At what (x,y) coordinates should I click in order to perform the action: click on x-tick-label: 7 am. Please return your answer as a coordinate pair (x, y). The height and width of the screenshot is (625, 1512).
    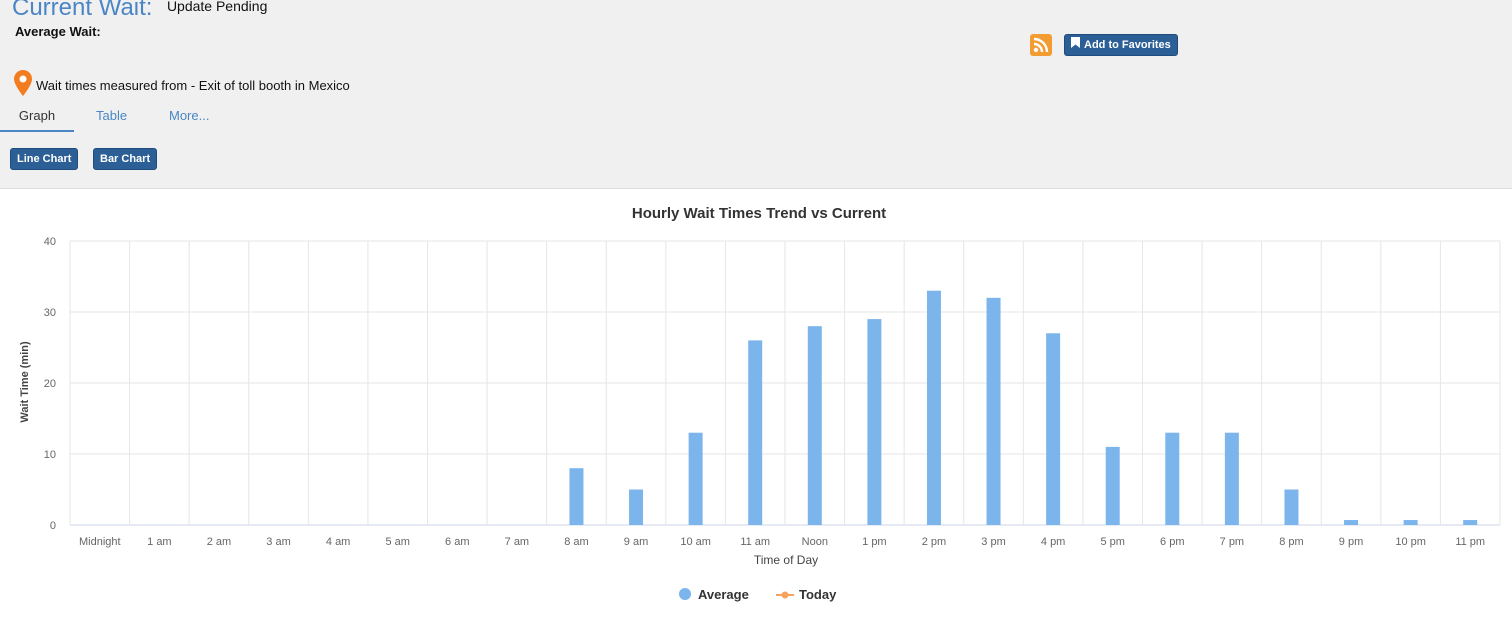
    Looking at the image, I should click on (517, 542).